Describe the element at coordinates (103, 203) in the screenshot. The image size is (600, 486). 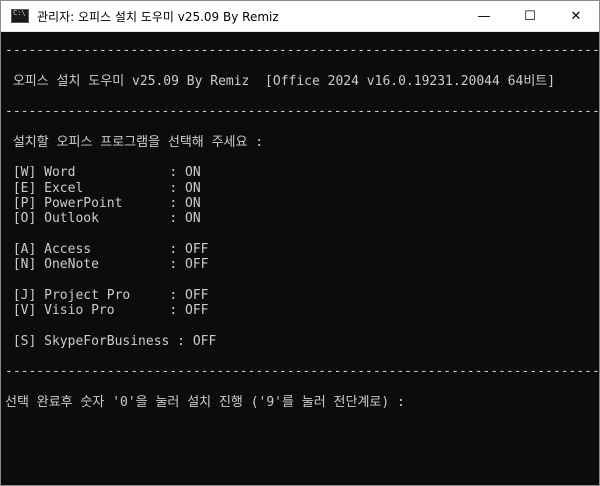
I see `option-powerpoint: [P] PowerPoint : ON` at that location.